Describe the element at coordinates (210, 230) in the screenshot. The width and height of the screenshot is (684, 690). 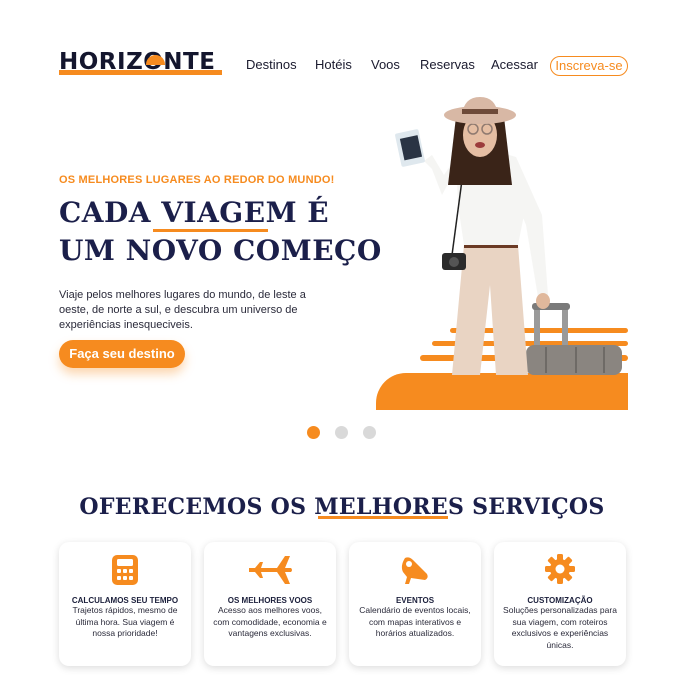
I see `headline-underline` at that location.